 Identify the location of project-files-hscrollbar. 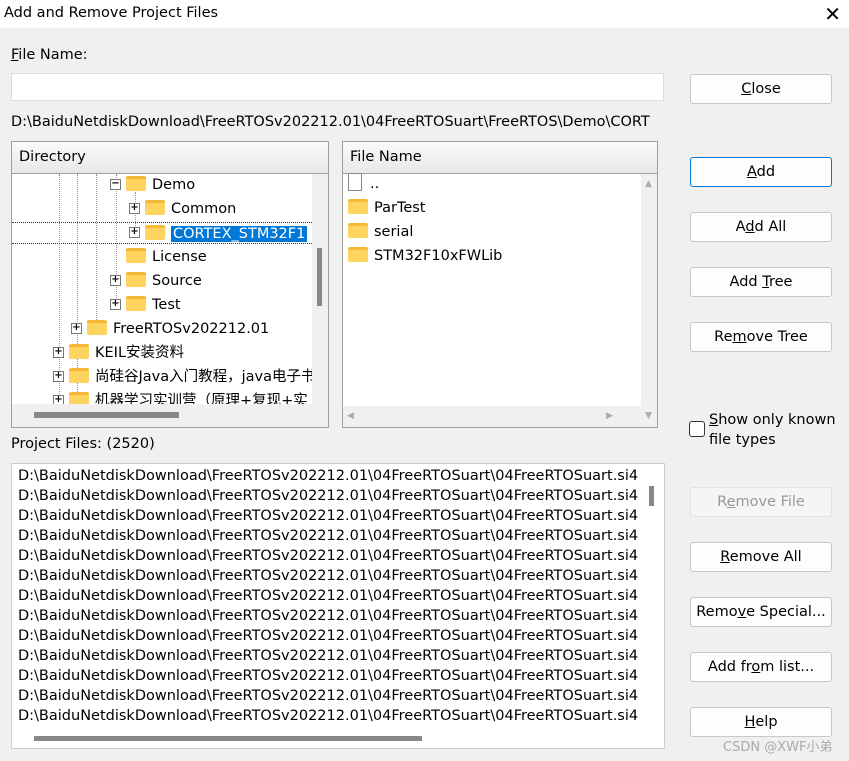
(228, 738).